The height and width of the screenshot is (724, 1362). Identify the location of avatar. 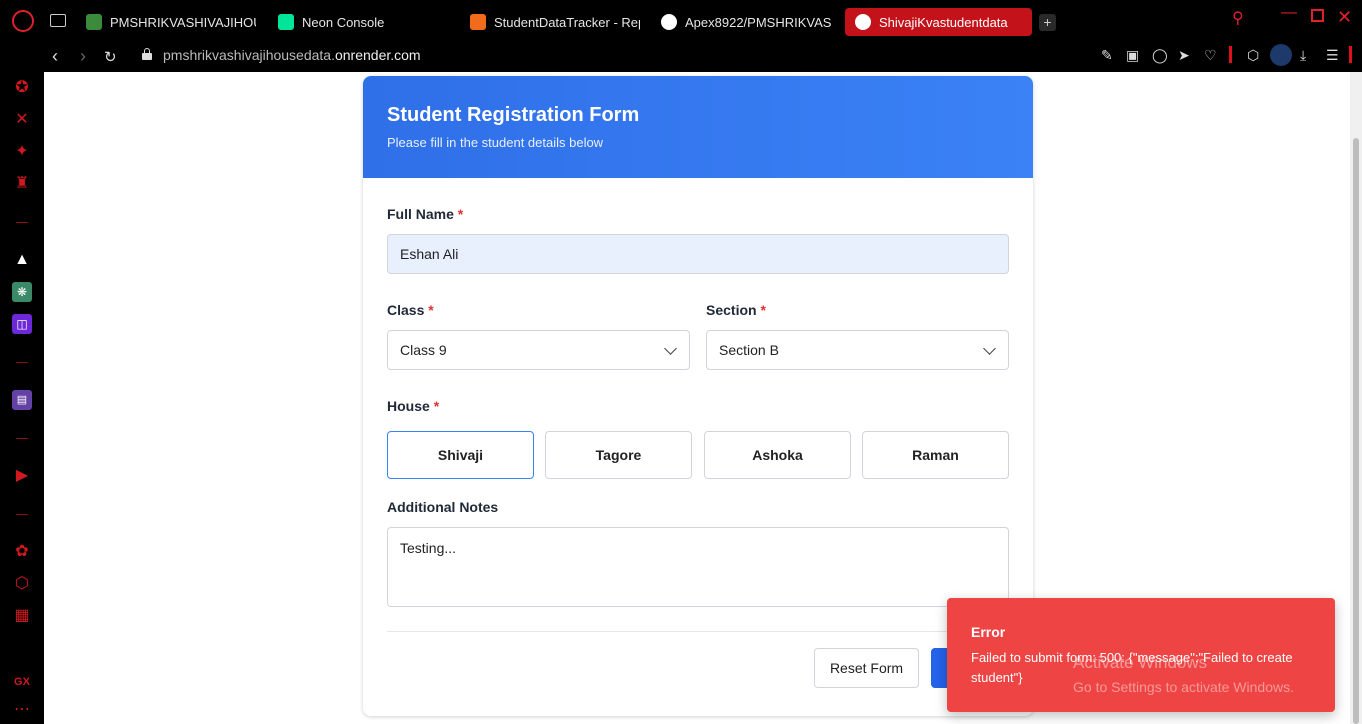
(1281, 55).